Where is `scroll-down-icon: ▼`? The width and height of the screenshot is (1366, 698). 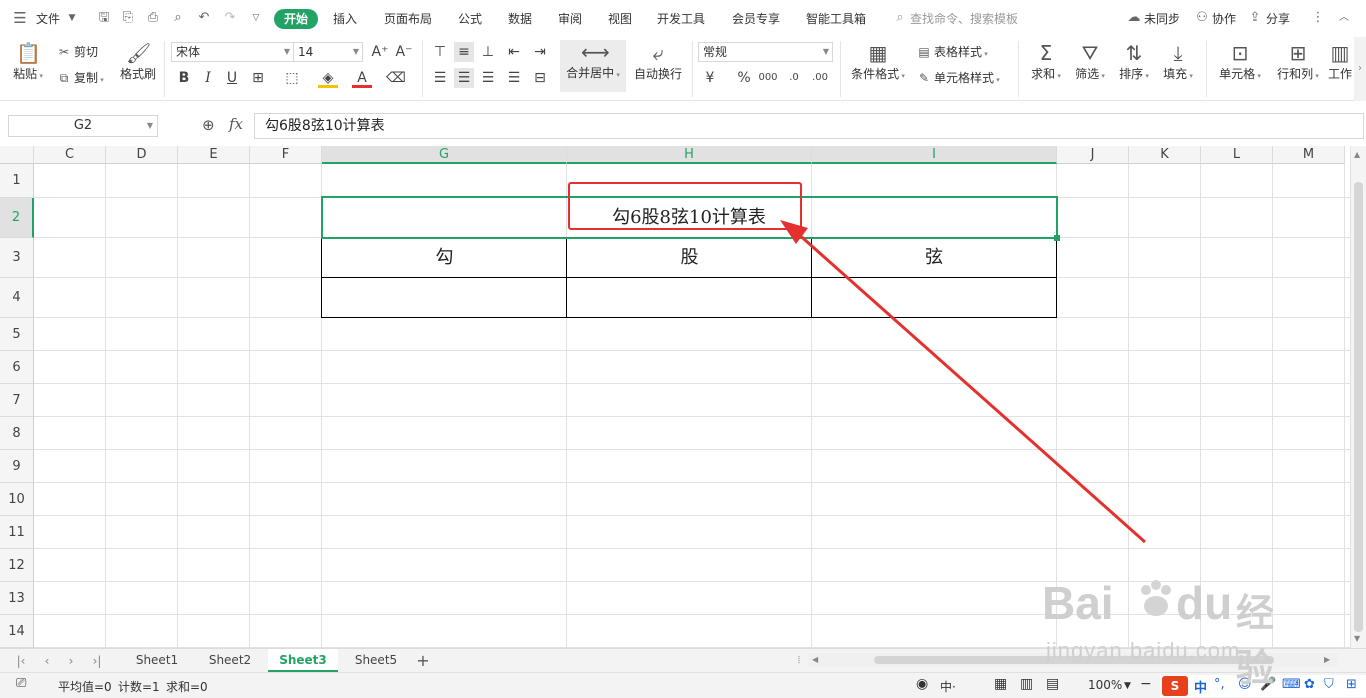
scroll-down-icon: ▼ is located at coordinates (1357, 638).